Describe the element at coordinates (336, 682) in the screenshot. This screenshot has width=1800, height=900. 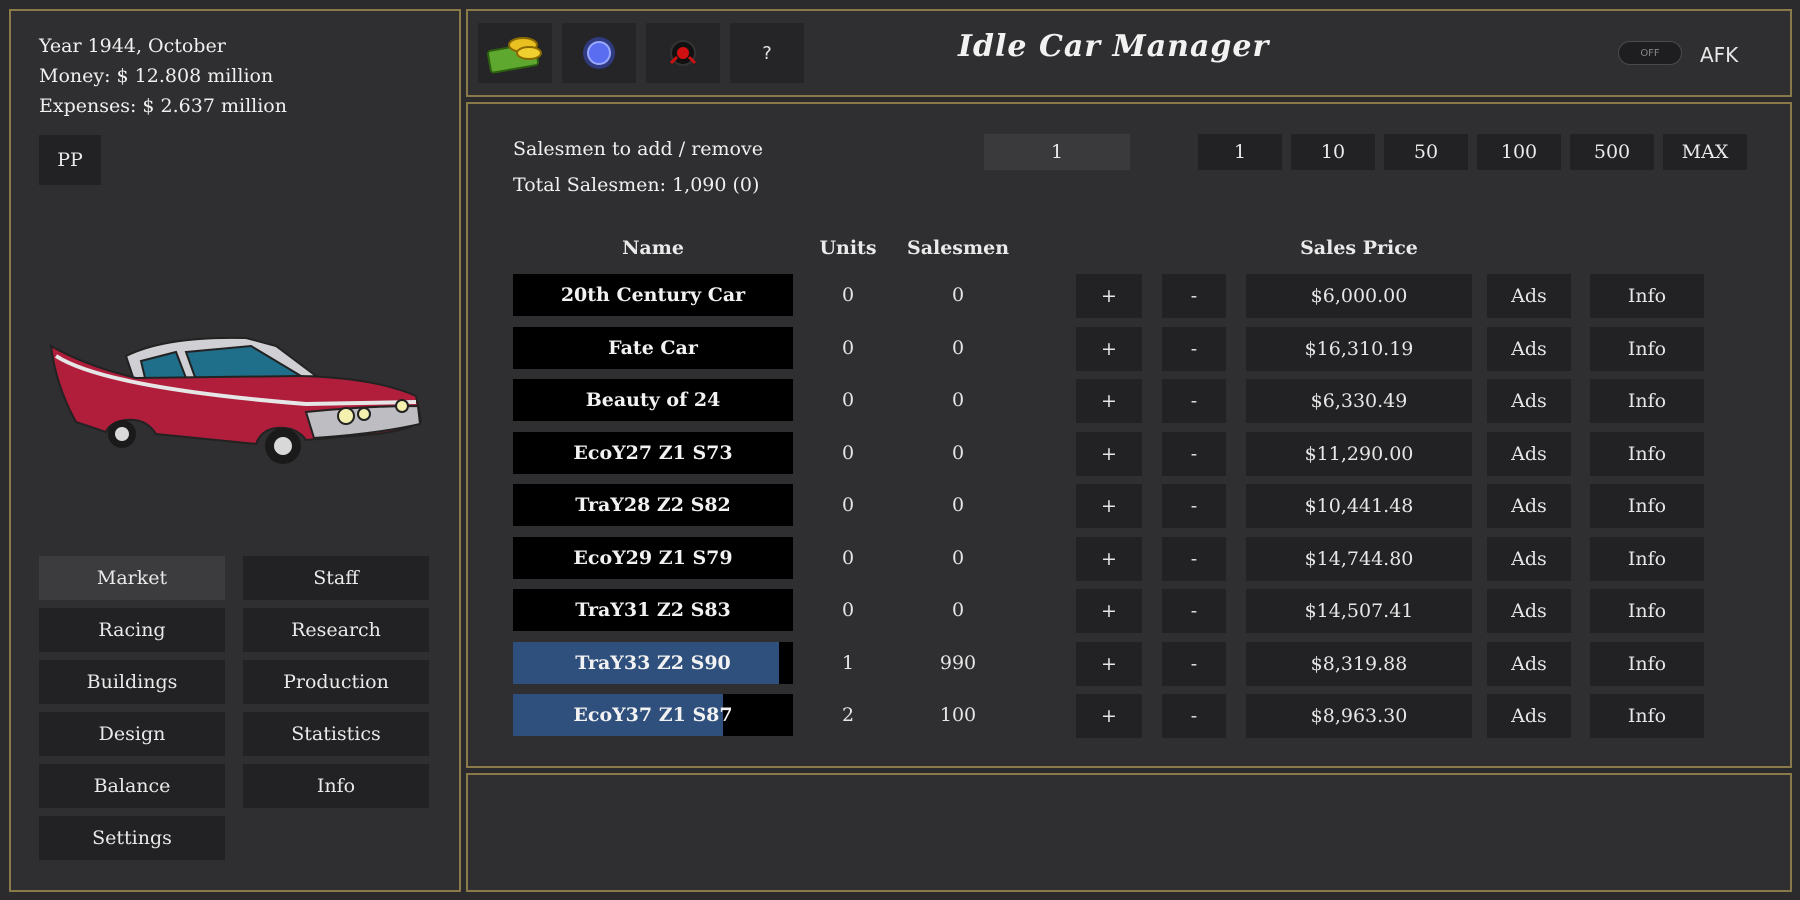
I see `nav-production-button: Production` at that location.